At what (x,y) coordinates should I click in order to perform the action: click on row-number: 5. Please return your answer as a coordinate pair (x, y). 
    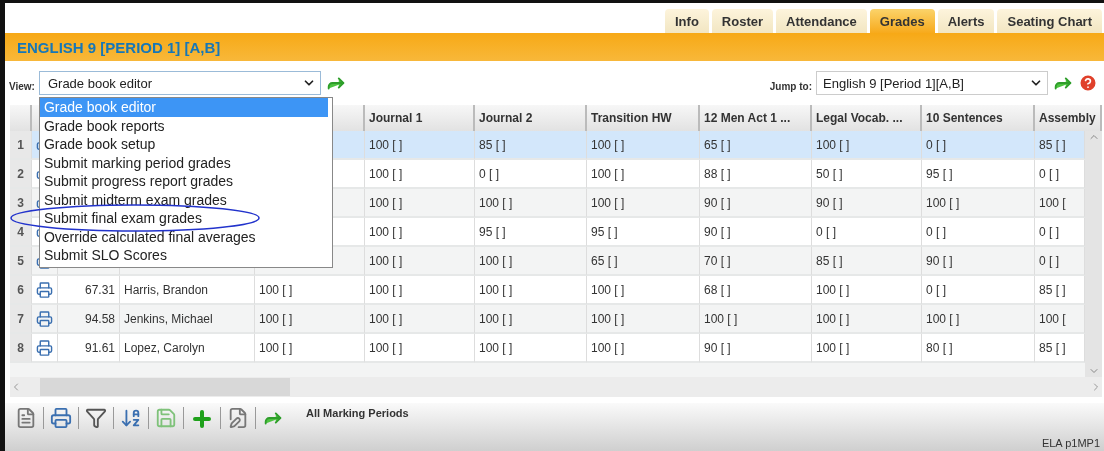
    Looking at the image, I should click on (21, 261).